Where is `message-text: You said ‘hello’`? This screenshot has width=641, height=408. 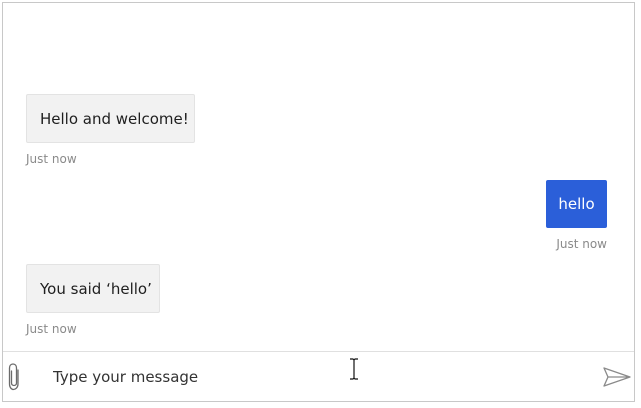 message-text: You said ‘hello’ is located at coordinates (96, 288).